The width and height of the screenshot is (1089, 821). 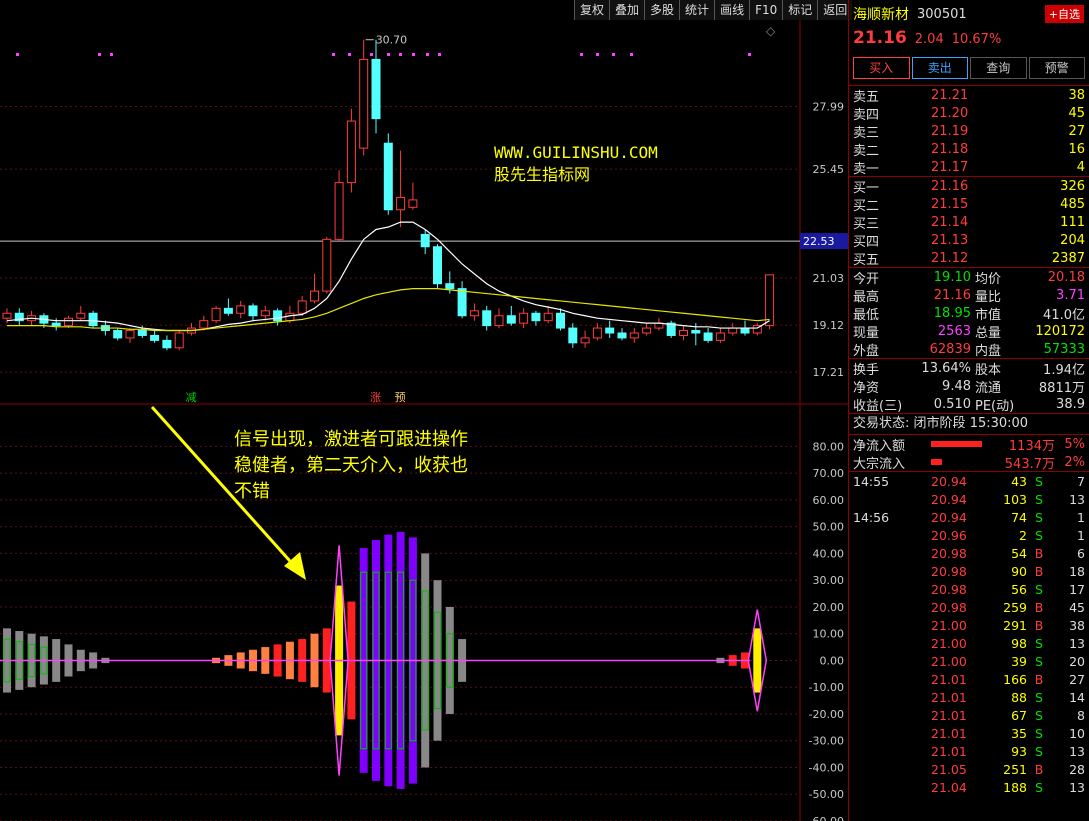 I want to click on stat-value: 21.16, so click(x=952, y=295).